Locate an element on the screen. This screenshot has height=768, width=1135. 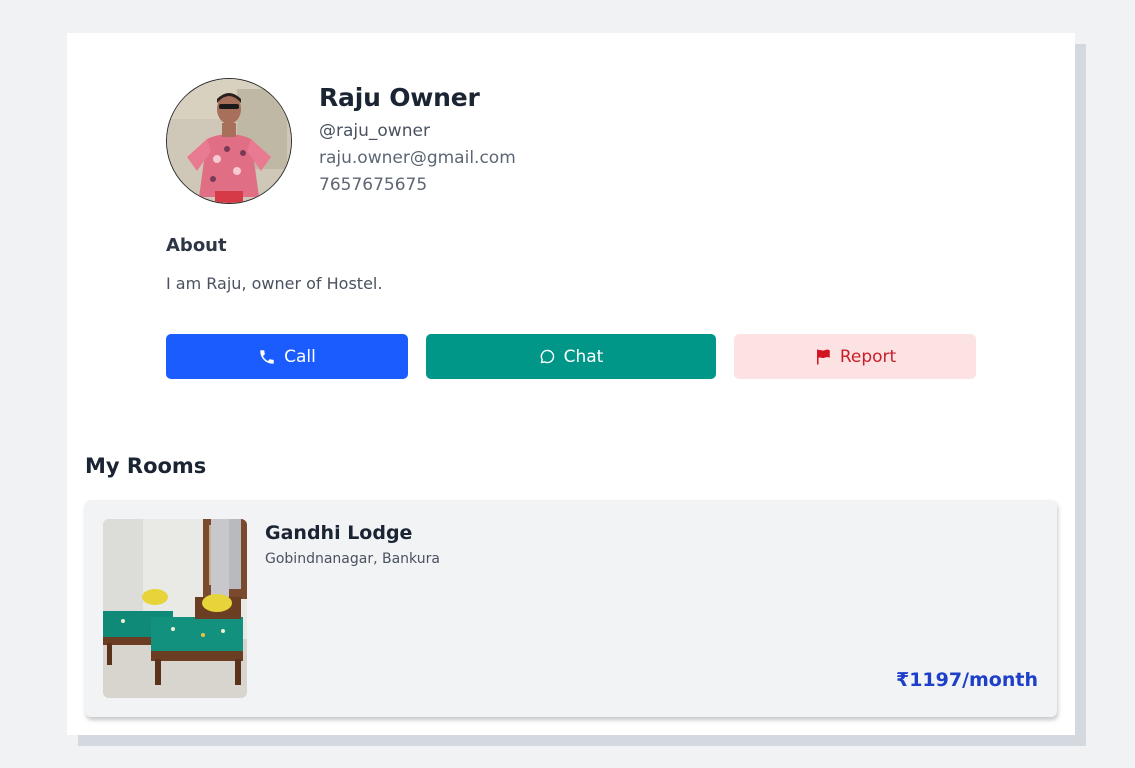
about-text: I am Raju, owner of Hostel. is located at coordinates (274, 283).